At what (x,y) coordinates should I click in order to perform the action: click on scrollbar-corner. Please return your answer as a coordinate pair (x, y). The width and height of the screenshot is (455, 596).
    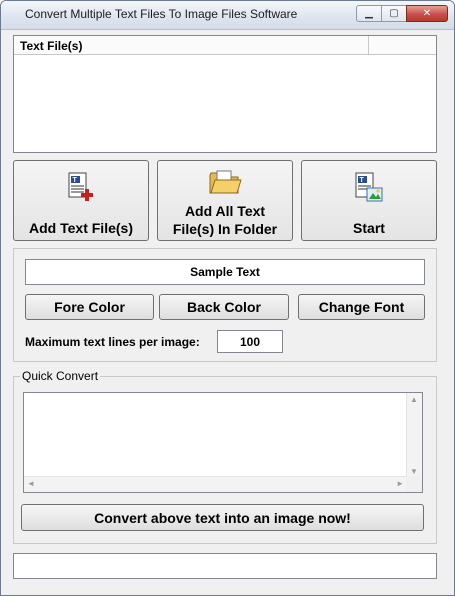
    Looking at the image, I should click on (414, 484).